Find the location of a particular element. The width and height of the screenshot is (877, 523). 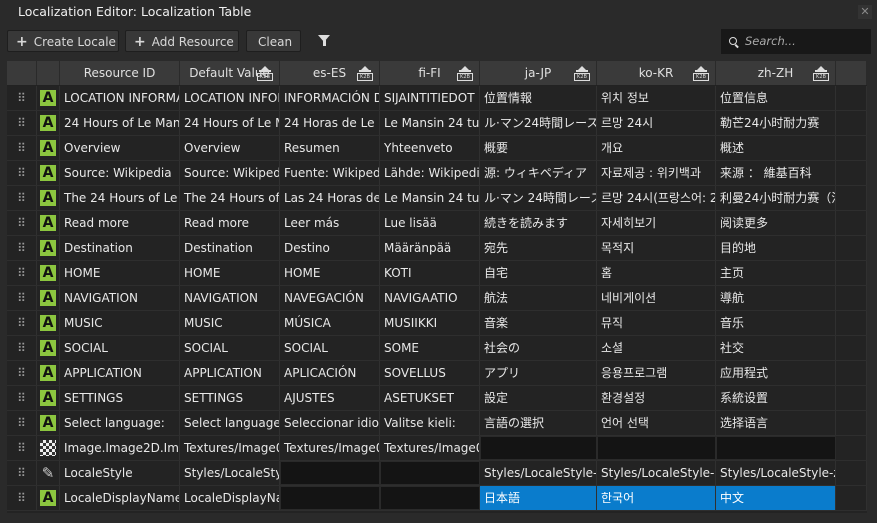

translation-cell: Destino is located at coordinates (330, 248).